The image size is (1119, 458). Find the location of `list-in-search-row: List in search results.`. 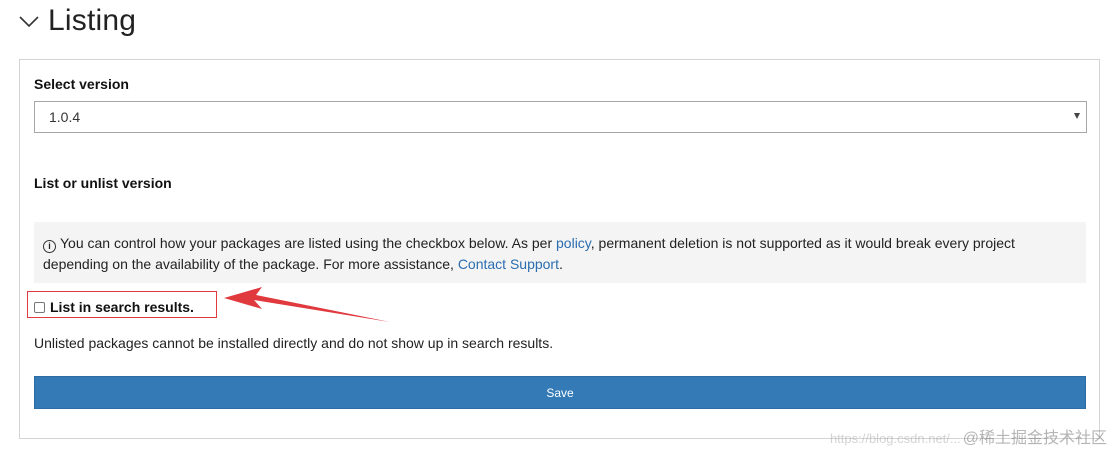

list-in-search-row: List in search results. is located at coordinates (114, 307).